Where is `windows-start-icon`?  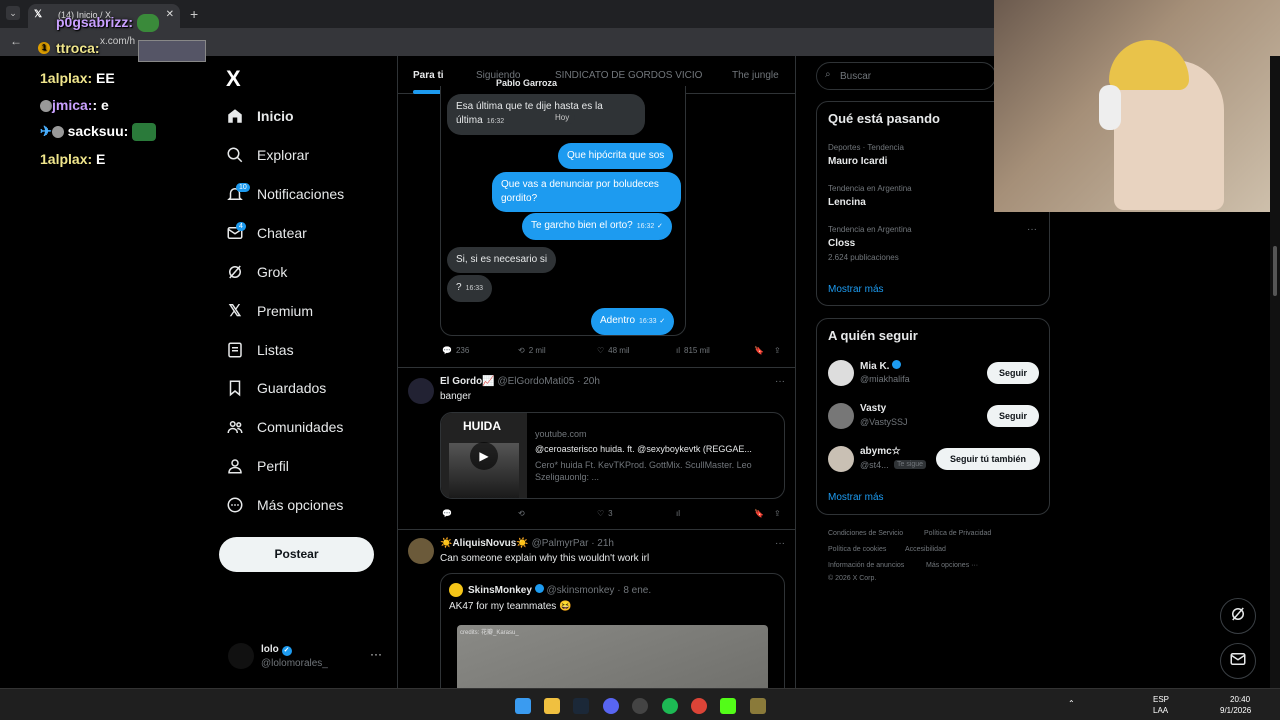 windows-start-icon is located at coordinates (523, 706).